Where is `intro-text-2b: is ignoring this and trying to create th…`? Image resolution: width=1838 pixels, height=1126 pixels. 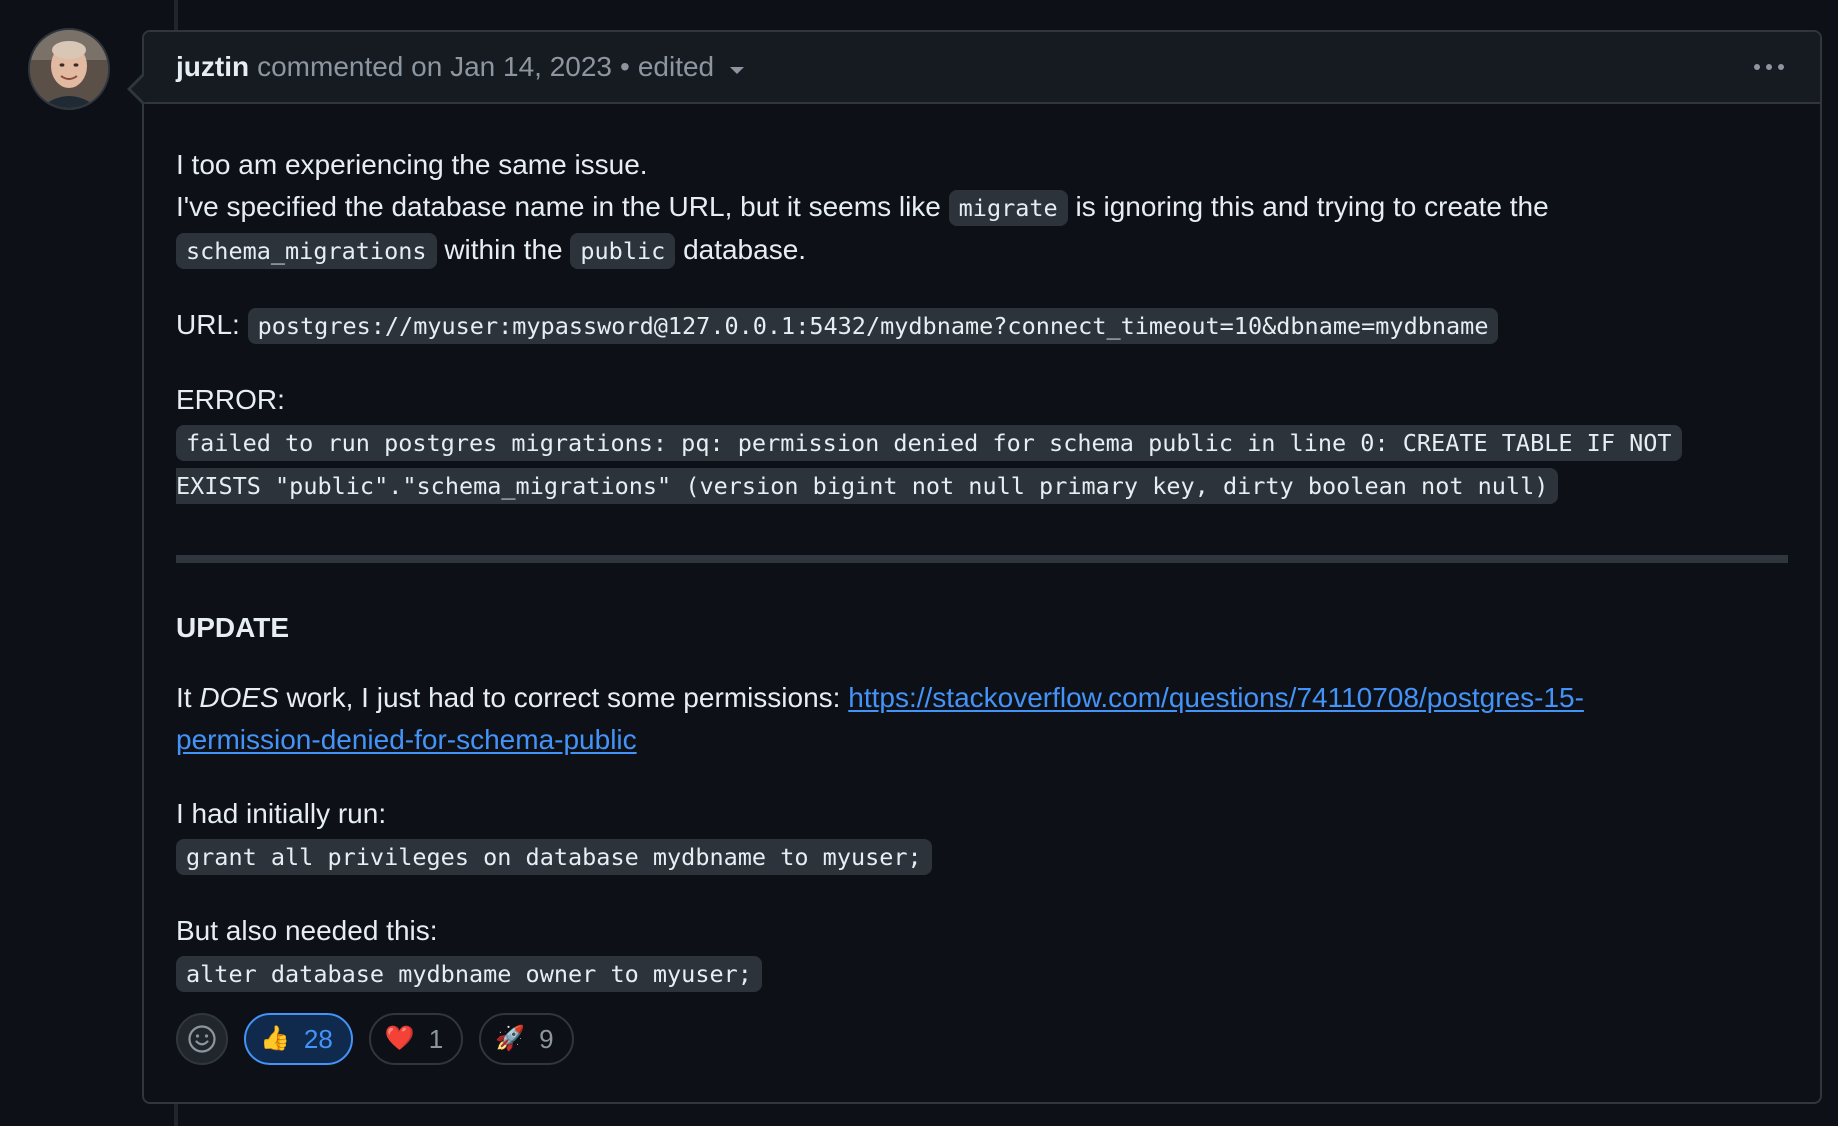
intro-text-2b: is ignoring this and trying to create th… is located at coordinates (1312, 206).